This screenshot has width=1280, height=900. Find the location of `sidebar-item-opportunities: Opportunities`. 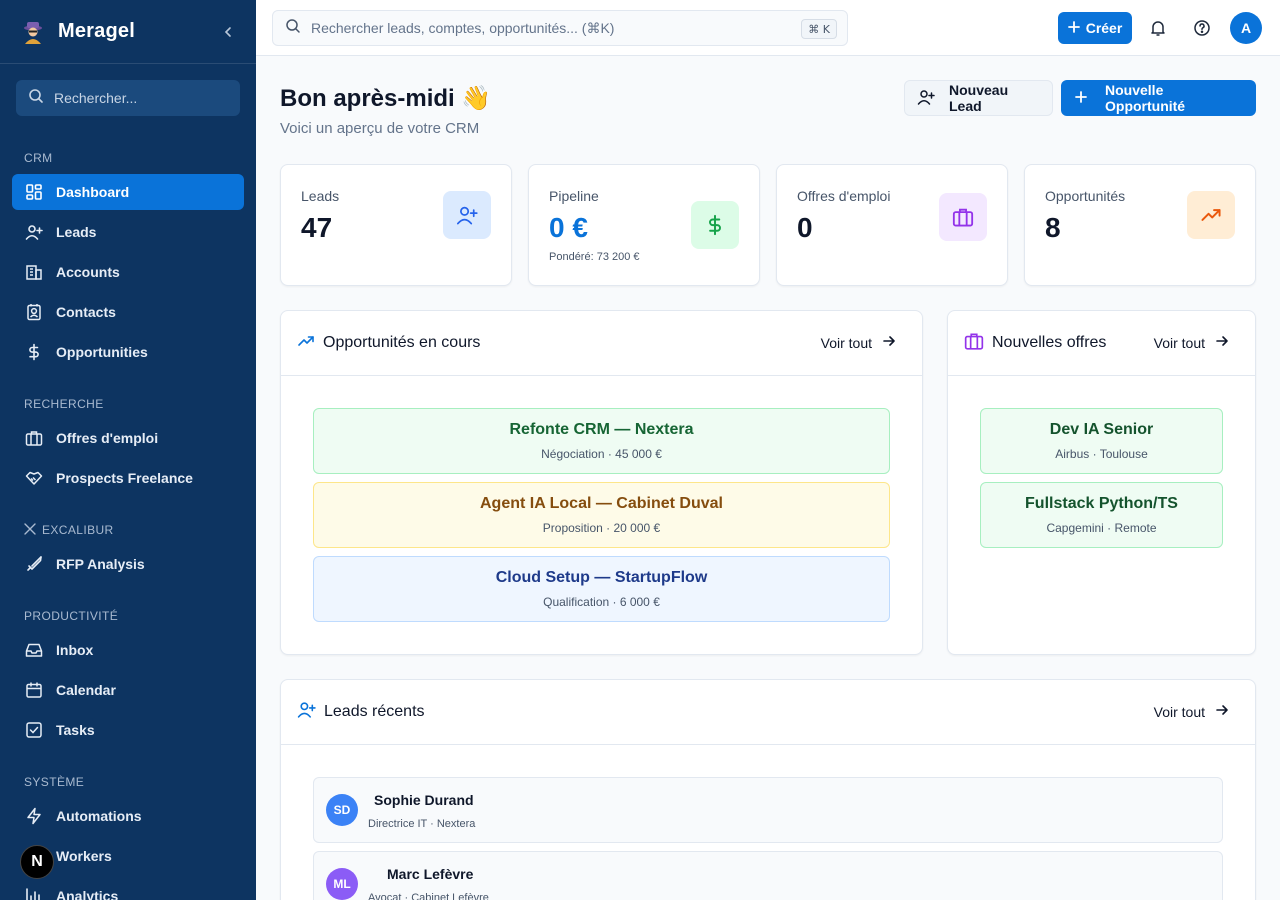

sidebar-item-opportunities: Opportunities is located at coordinates (128, 352).